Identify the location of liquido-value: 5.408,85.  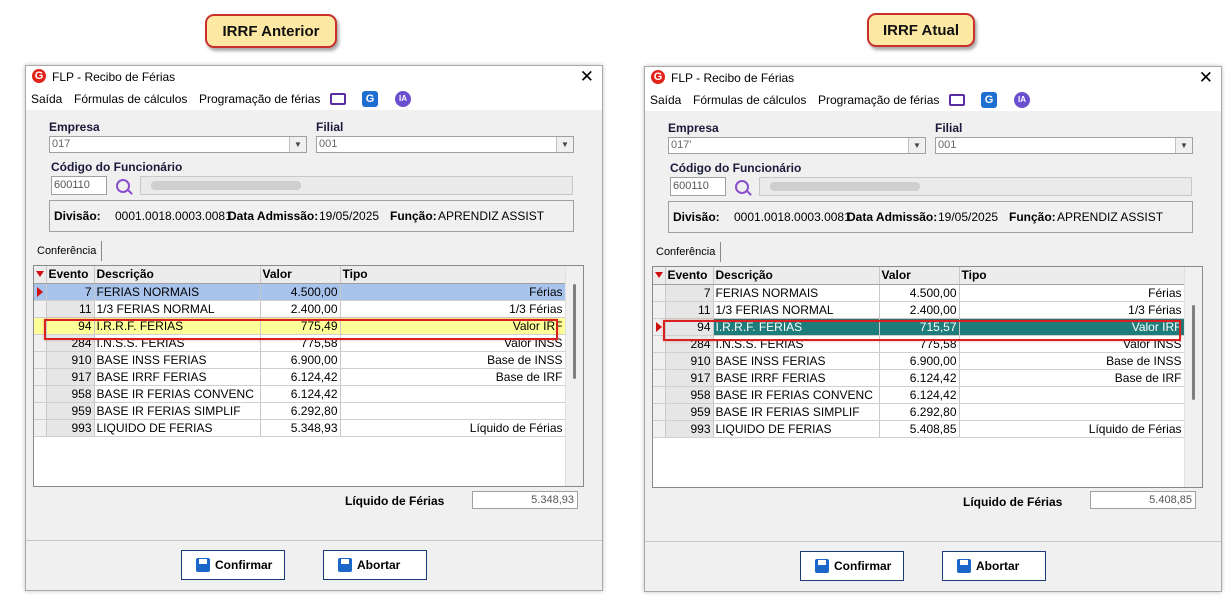
(1143, 500).